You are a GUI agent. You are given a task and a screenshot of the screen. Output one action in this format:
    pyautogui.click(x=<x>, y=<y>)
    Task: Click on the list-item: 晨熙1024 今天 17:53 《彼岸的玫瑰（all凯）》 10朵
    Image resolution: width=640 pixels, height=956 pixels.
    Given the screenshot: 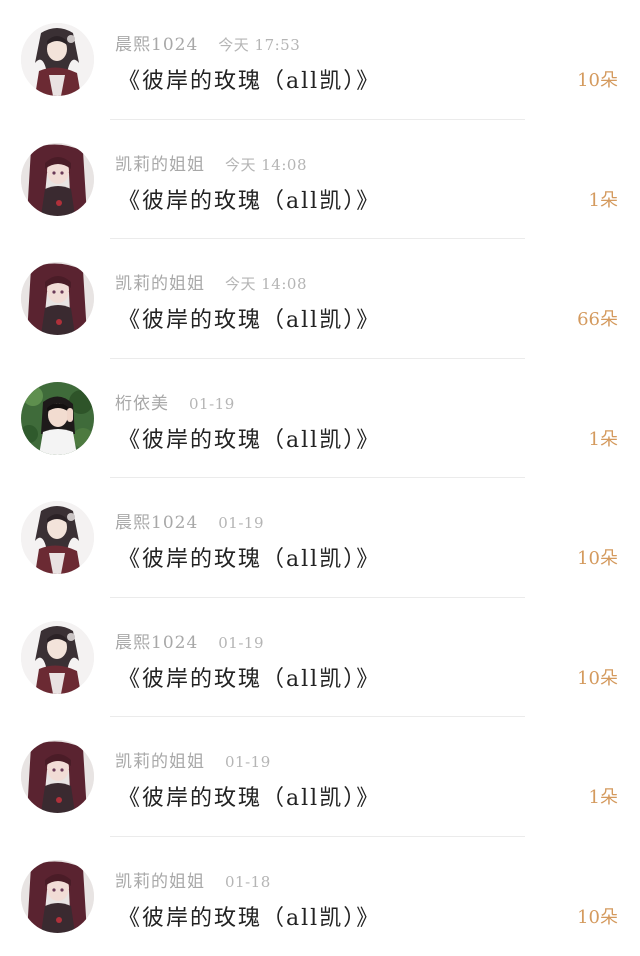 What is the action you would take?
    pyautogui.click(x=320, y=60)
    